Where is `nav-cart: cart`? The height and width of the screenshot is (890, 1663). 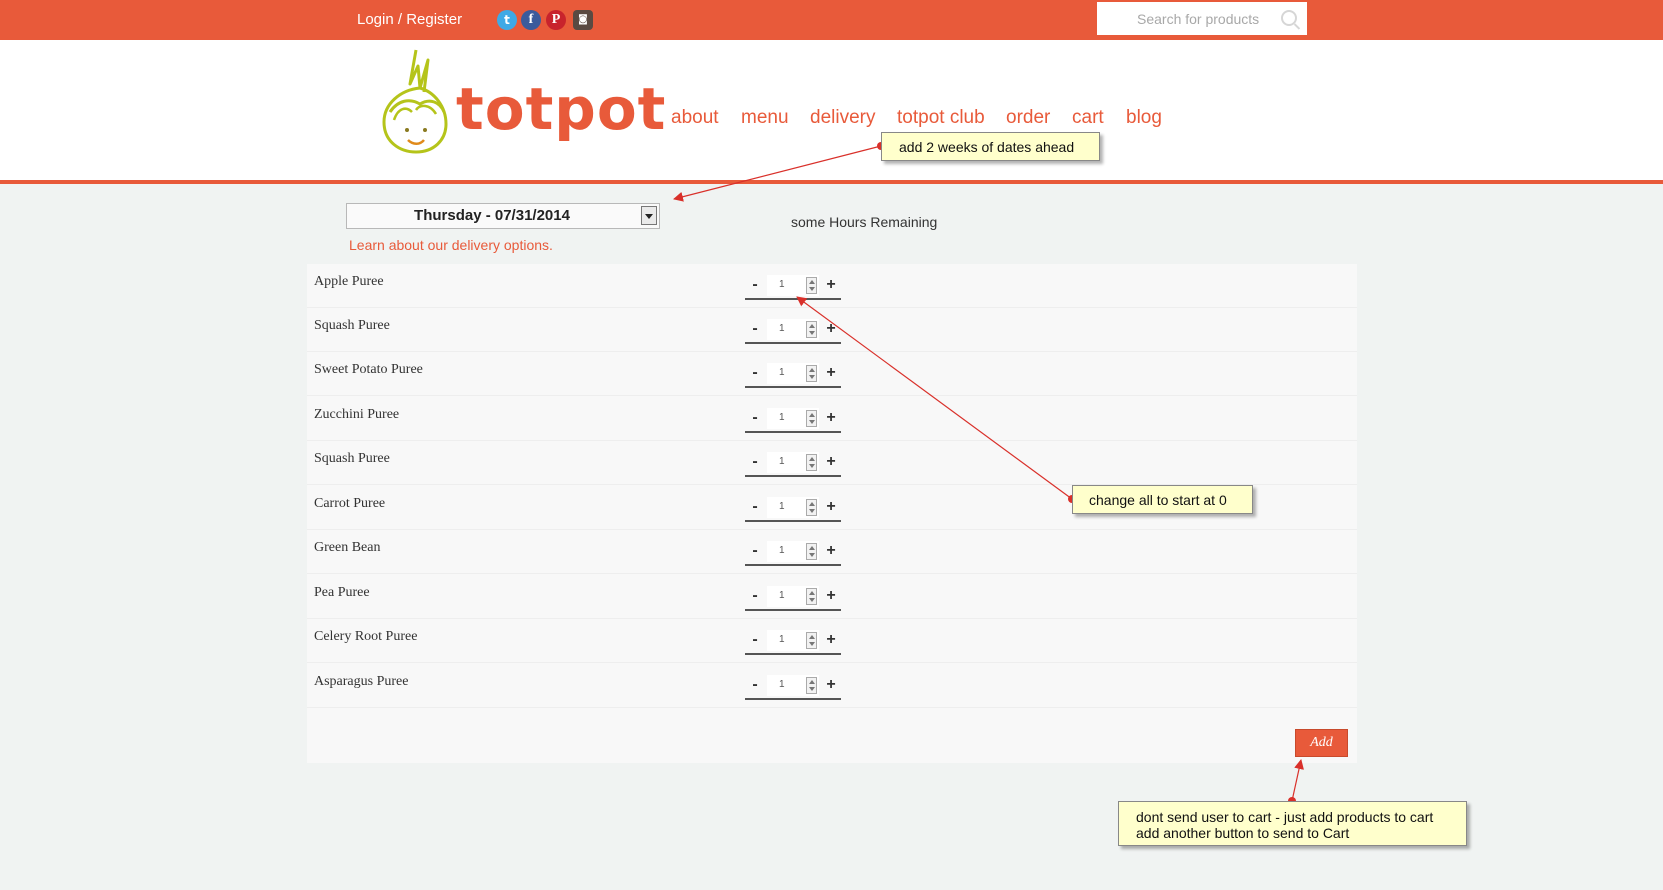
nav-cart: cart is located at coordinates (1088, 118).